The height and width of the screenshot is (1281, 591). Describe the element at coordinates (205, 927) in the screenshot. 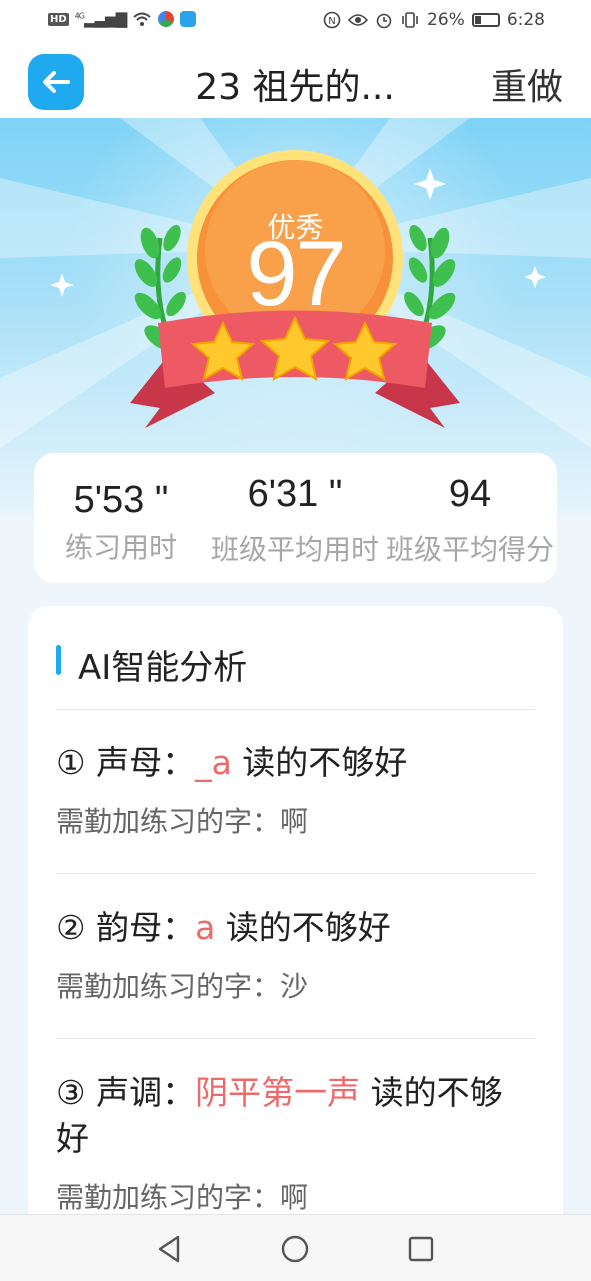

I see `item-highlight: a` at that location.